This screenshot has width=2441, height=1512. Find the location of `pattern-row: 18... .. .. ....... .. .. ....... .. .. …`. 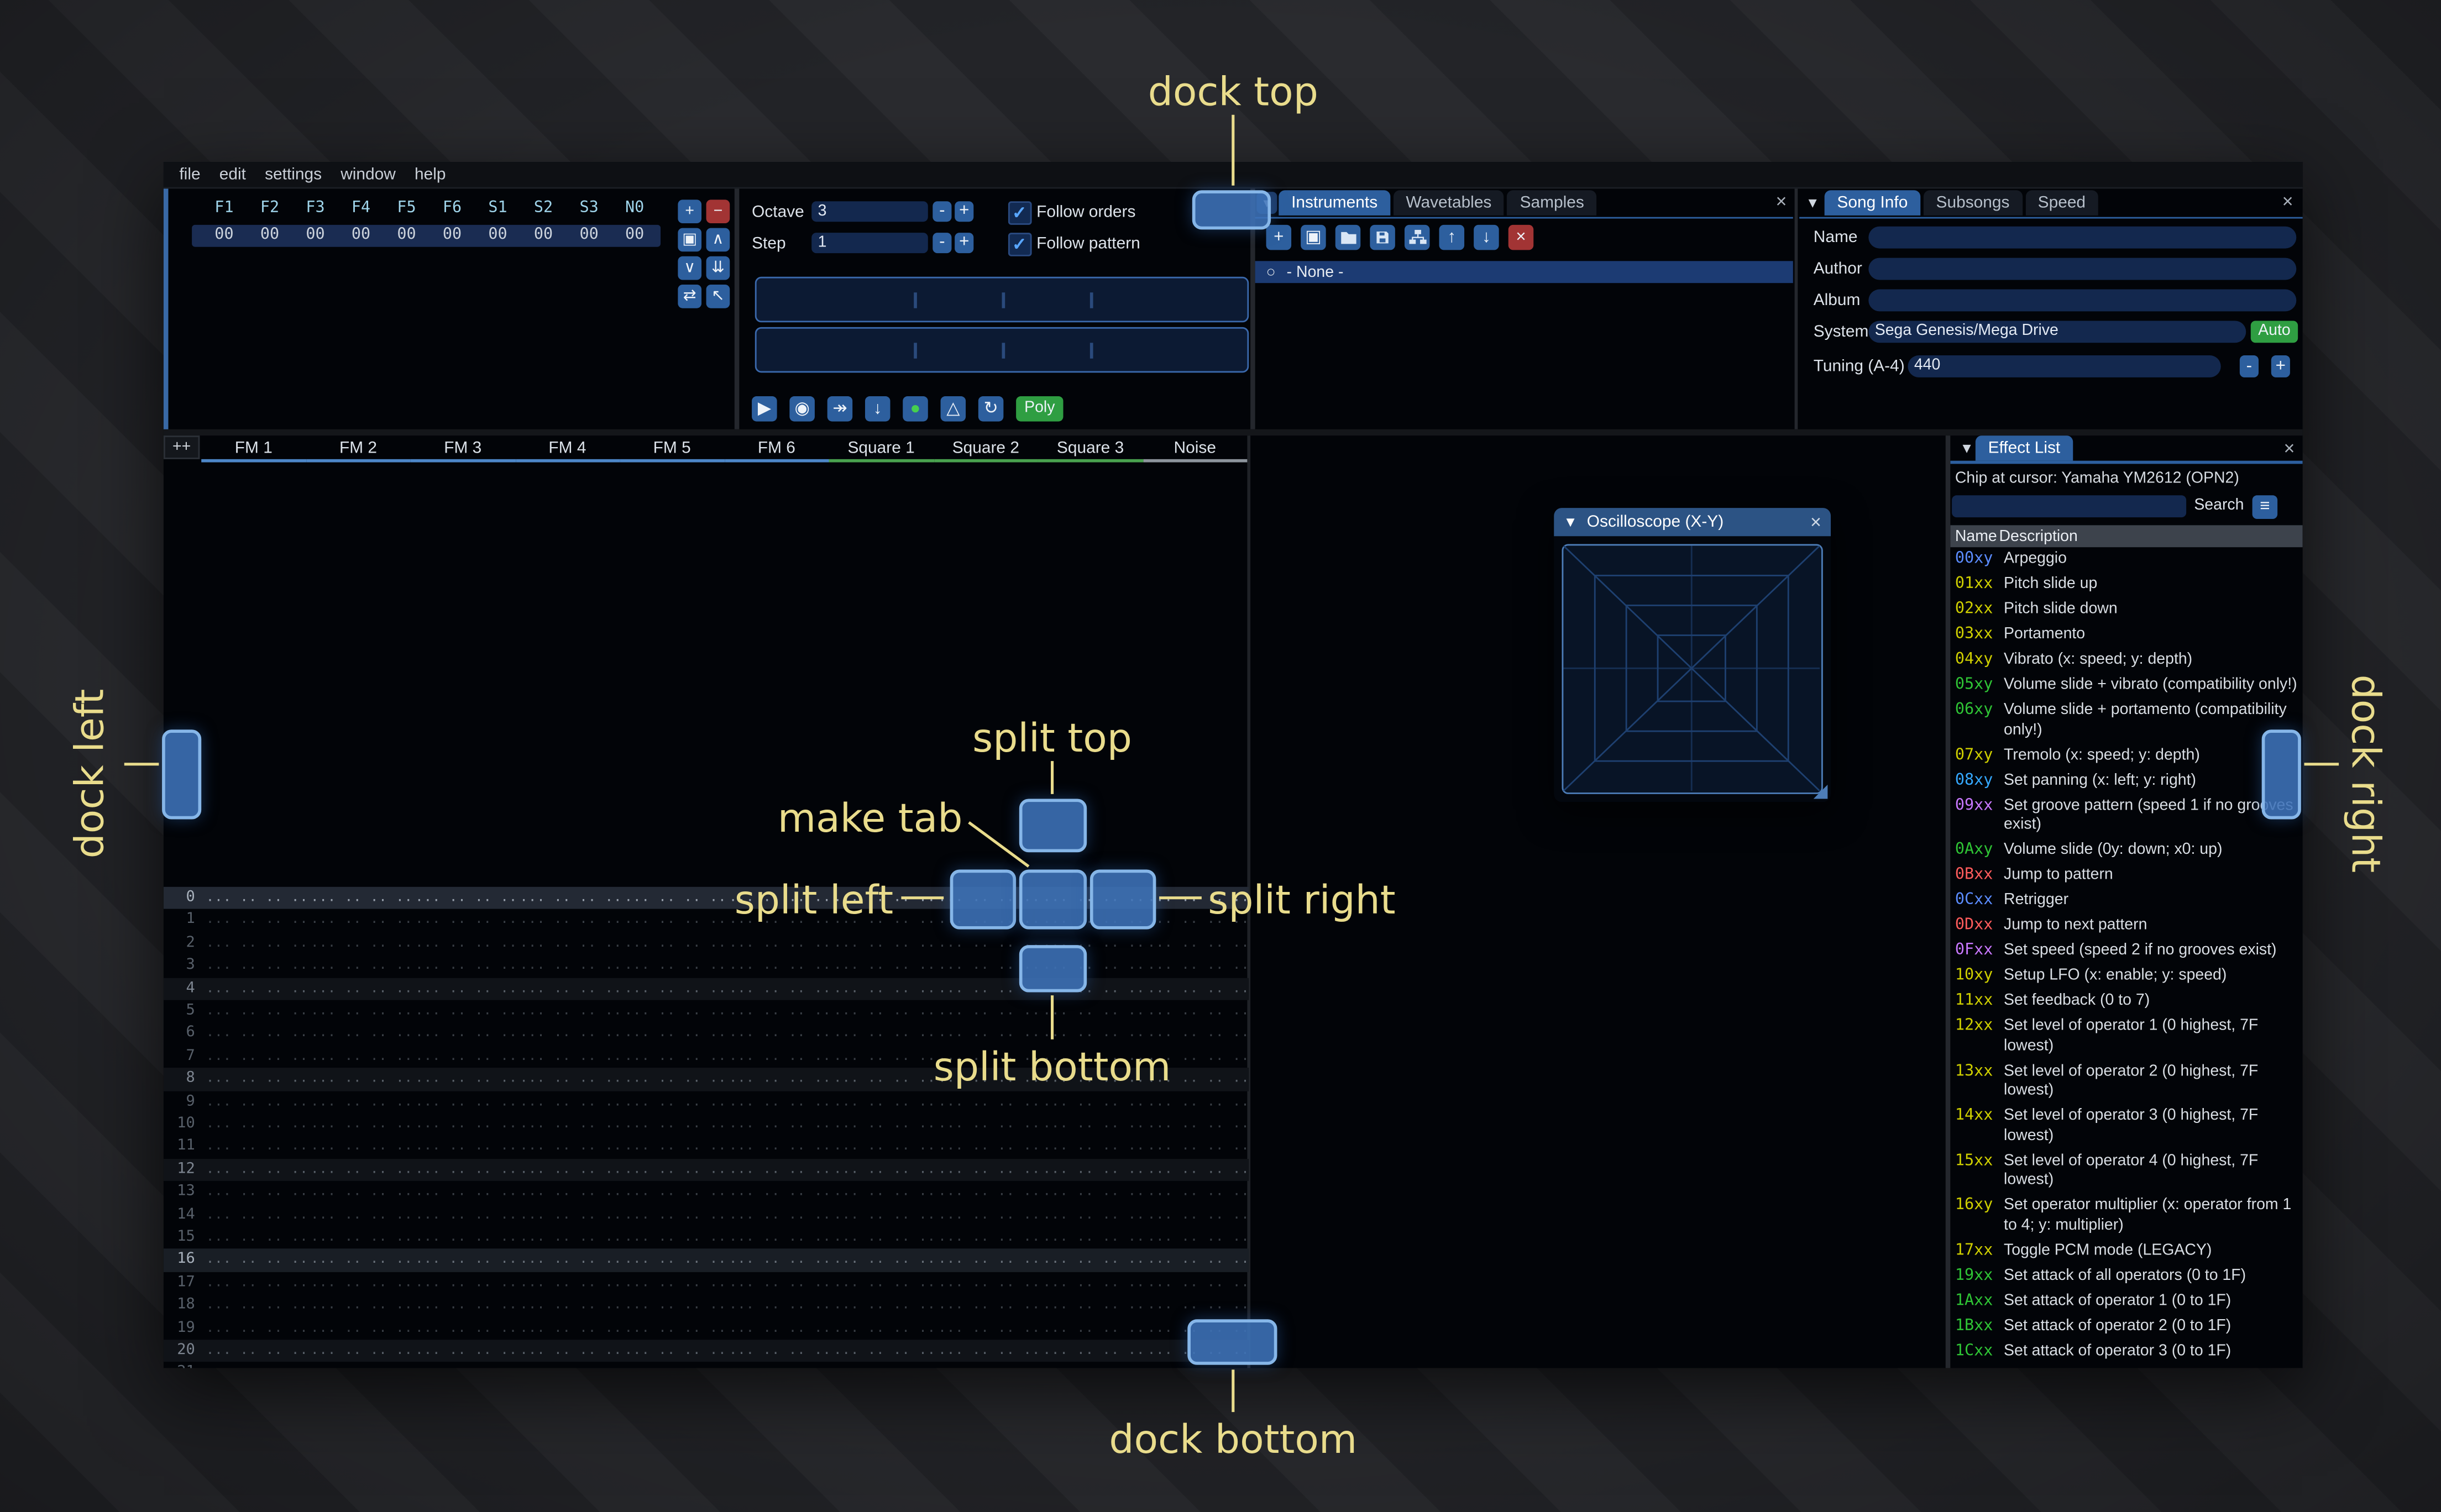

pattern-row: 18... .. .. ....... .. .. ....... .. .. … is located at coordinates (706, 1306).